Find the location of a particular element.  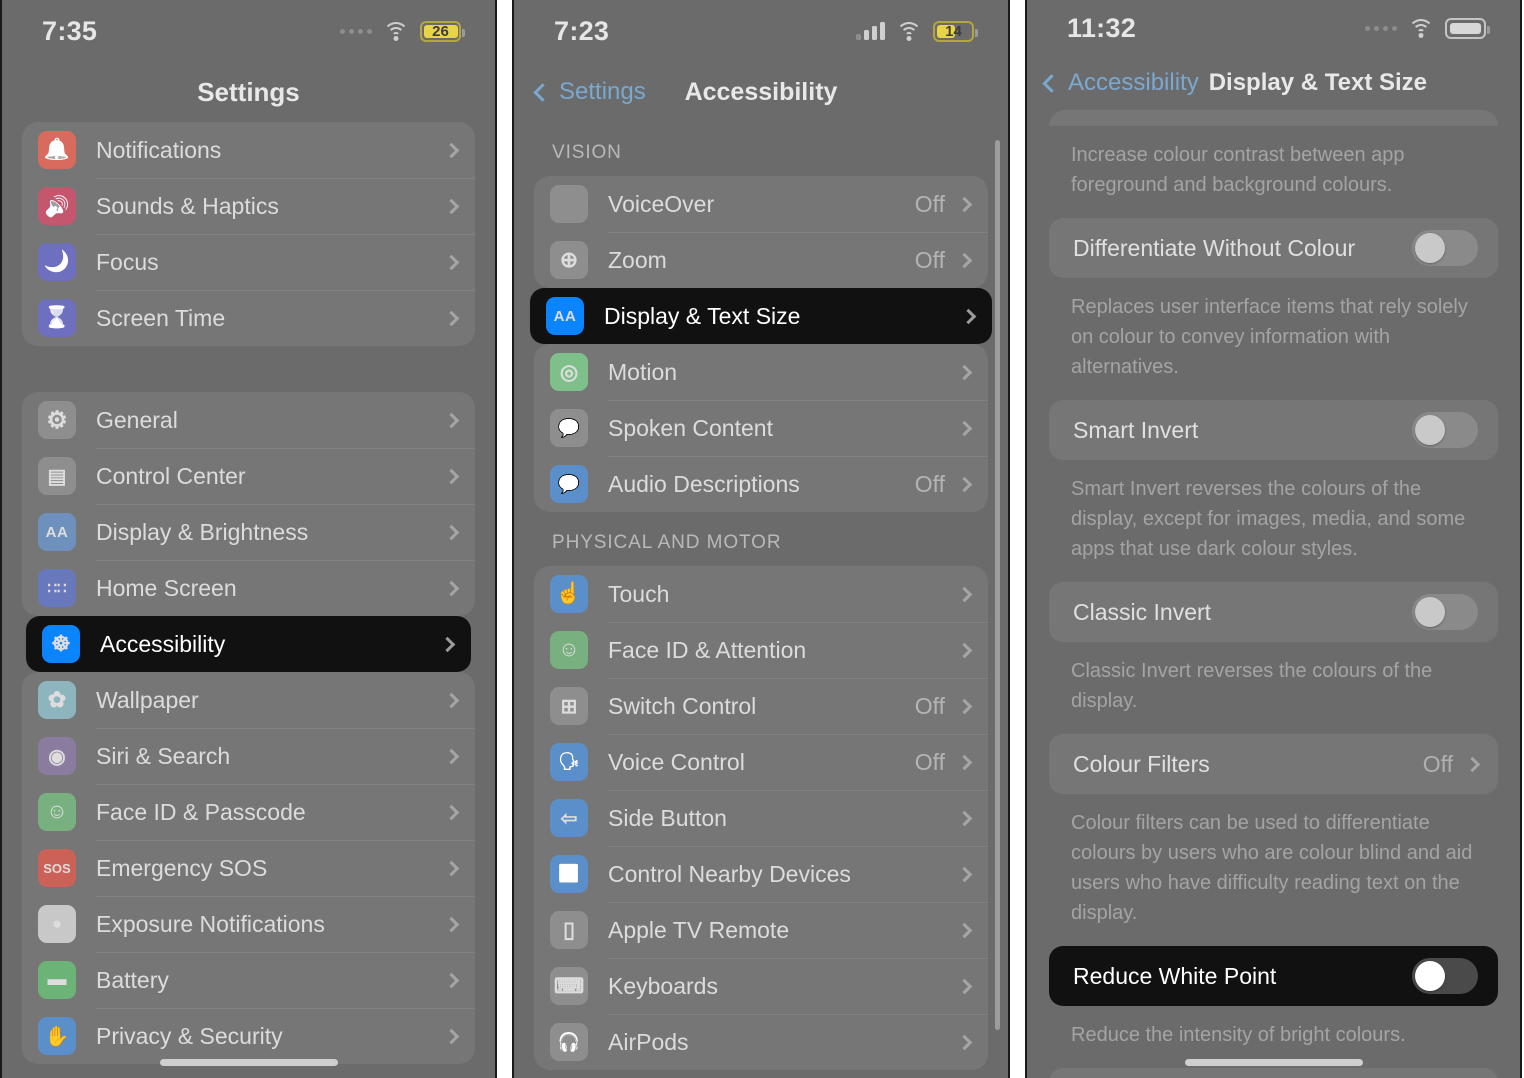

list-item: Audio Descriptions Off is located at coordinates (761, 484).